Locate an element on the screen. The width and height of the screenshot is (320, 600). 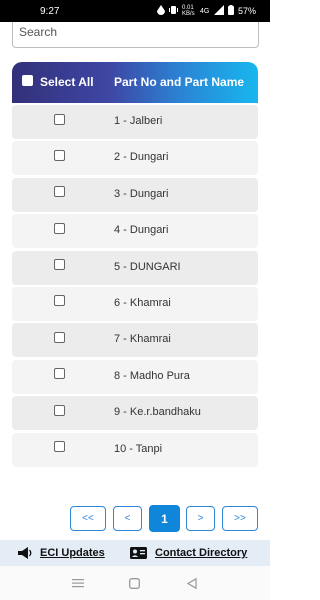
table-row: 9 - Ke.r.bandhaku is located at coordinates (135, 413).